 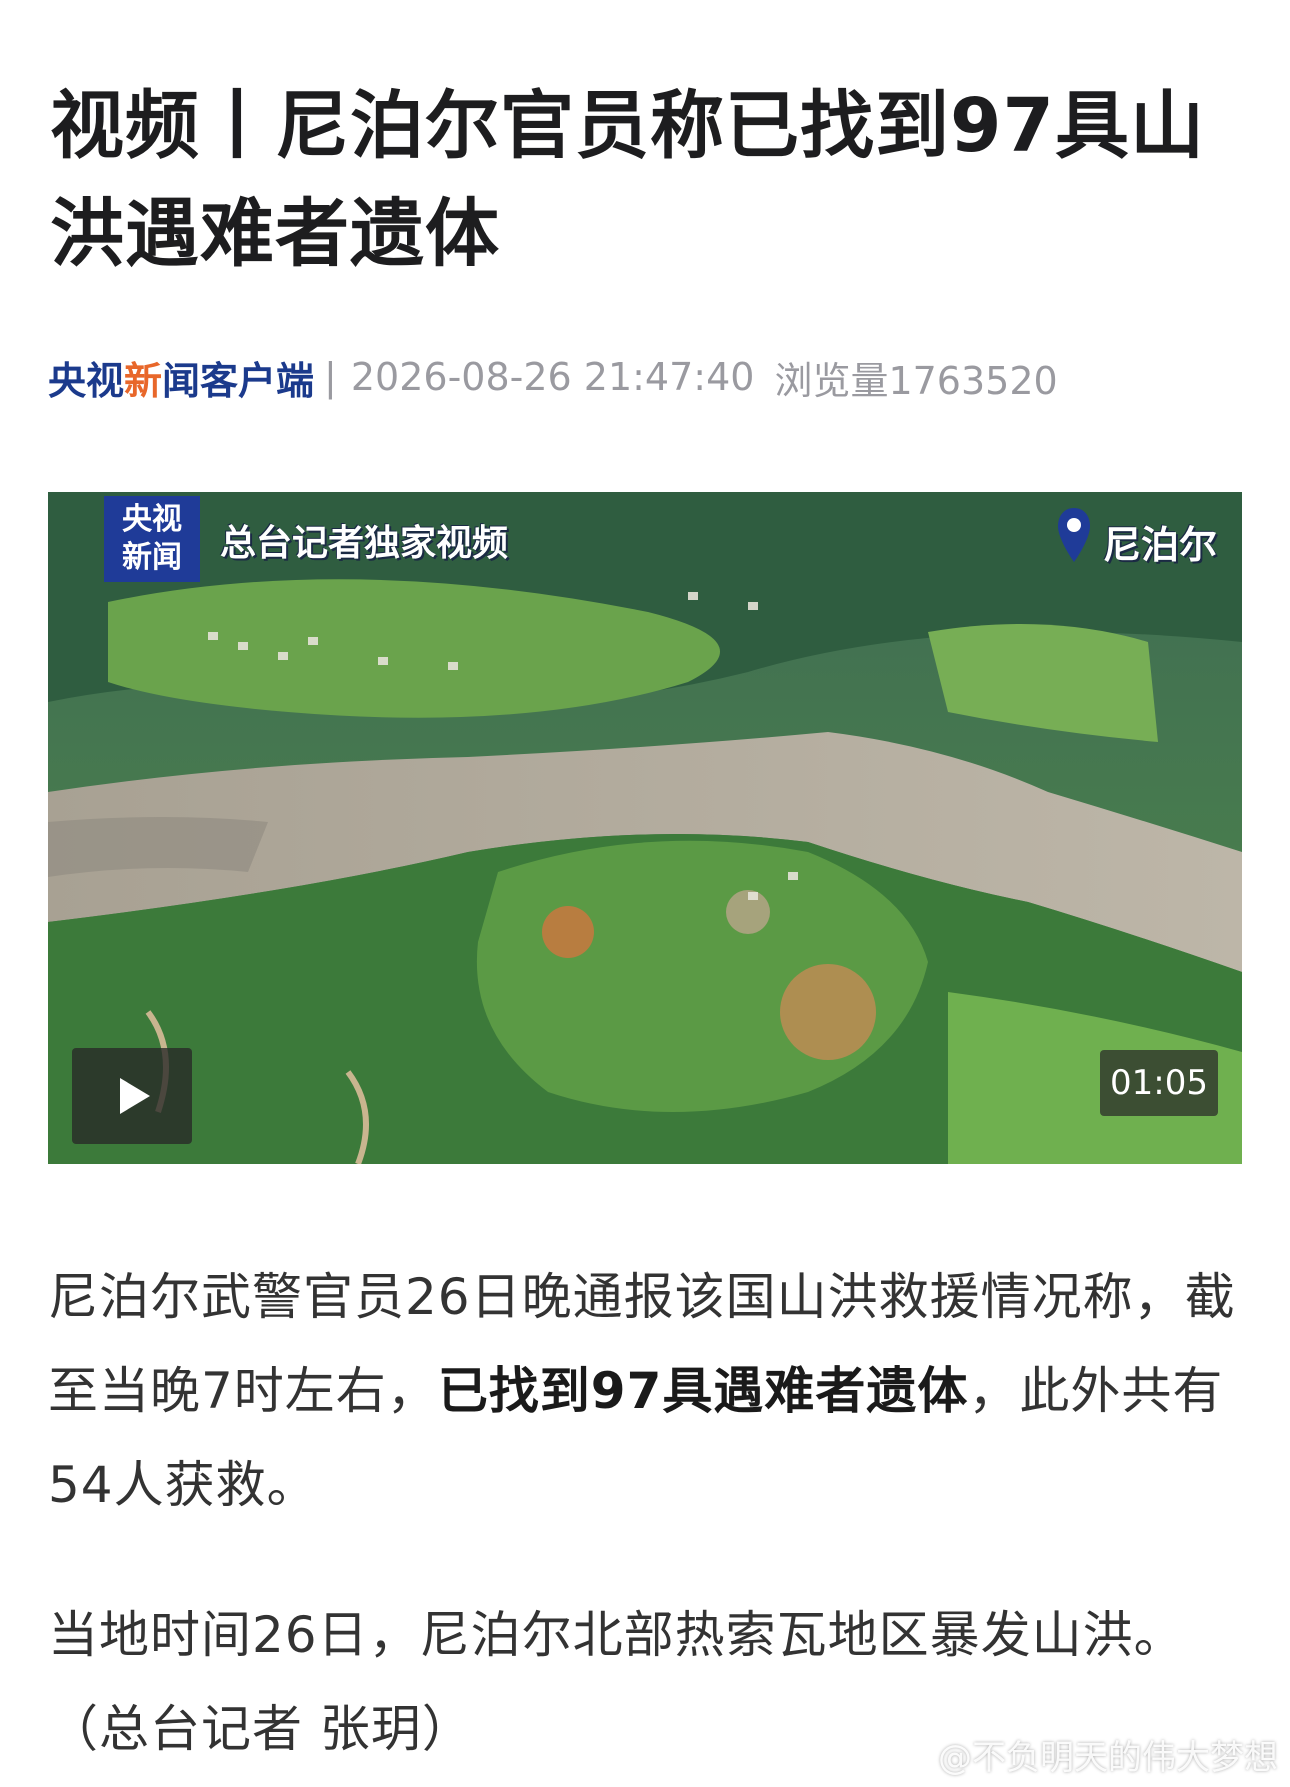 What do you see at coordinates (1159, 1083) in the screenshot?
I see `video-duration: 01:05` at bounding box center [1159, 1083].